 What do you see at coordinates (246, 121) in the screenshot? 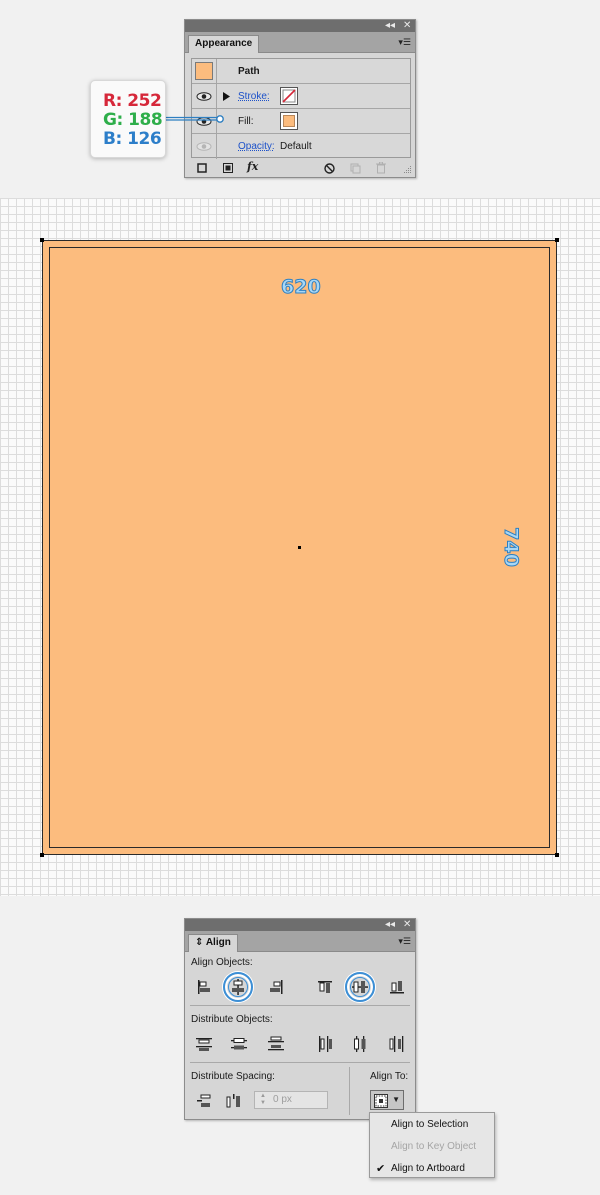
I see `fill-label: Fill:` at bounding box center [246, 121].